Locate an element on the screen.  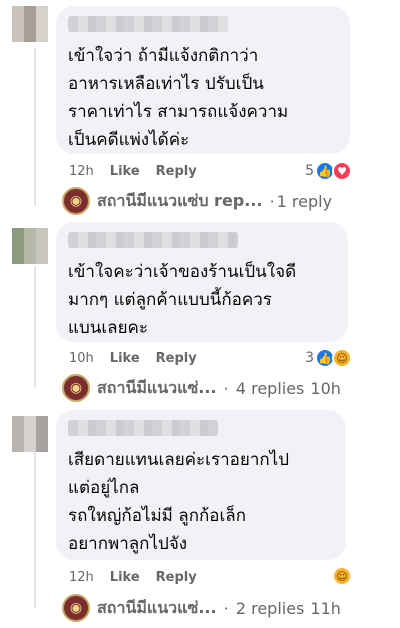
reply-time: 10h is located at coordinates (325, 388).